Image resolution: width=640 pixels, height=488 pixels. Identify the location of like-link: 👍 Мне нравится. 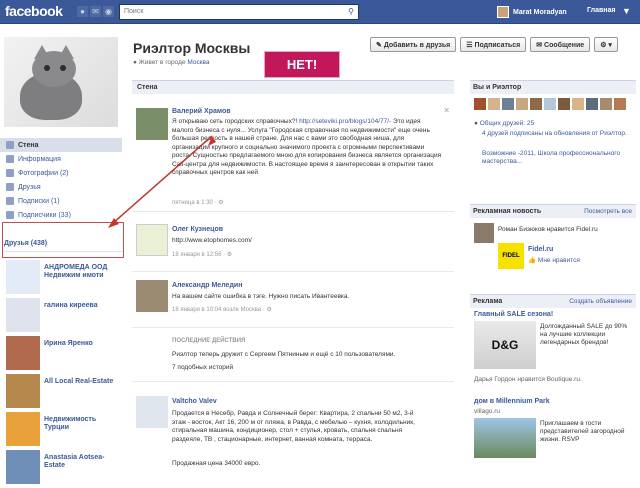
(554, 261).